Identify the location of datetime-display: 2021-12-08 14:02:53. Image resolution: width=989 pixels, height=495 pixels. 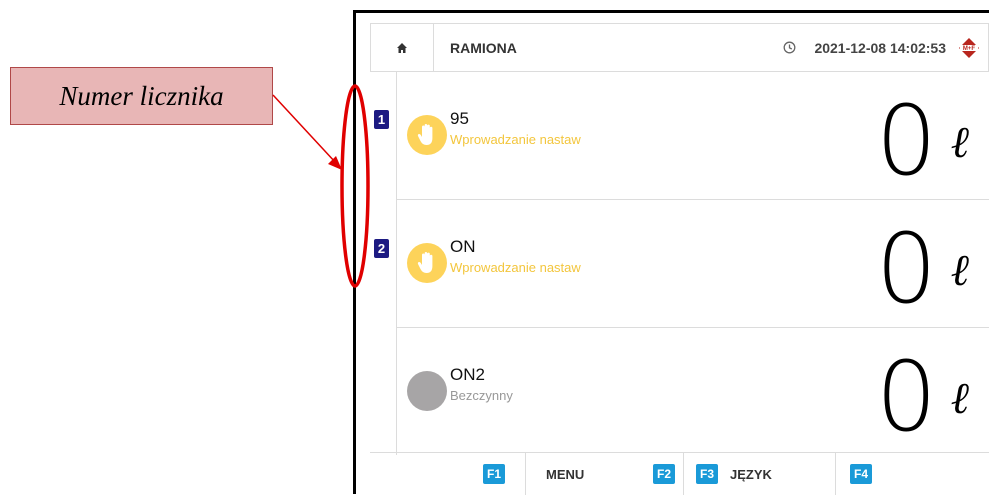
(880, 47).